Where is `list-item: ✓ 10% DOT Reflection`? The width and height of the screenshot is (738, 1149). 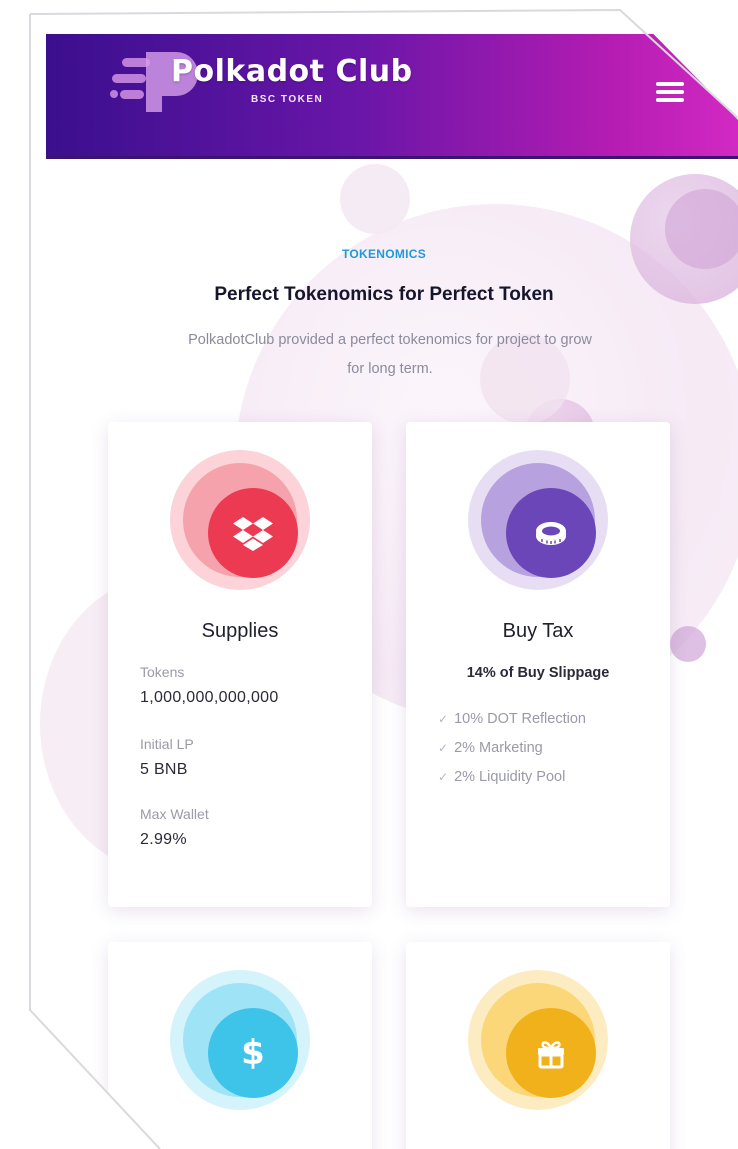 list-item: ✓ 10% DOT Reflection is located at coordinates (512, 719).